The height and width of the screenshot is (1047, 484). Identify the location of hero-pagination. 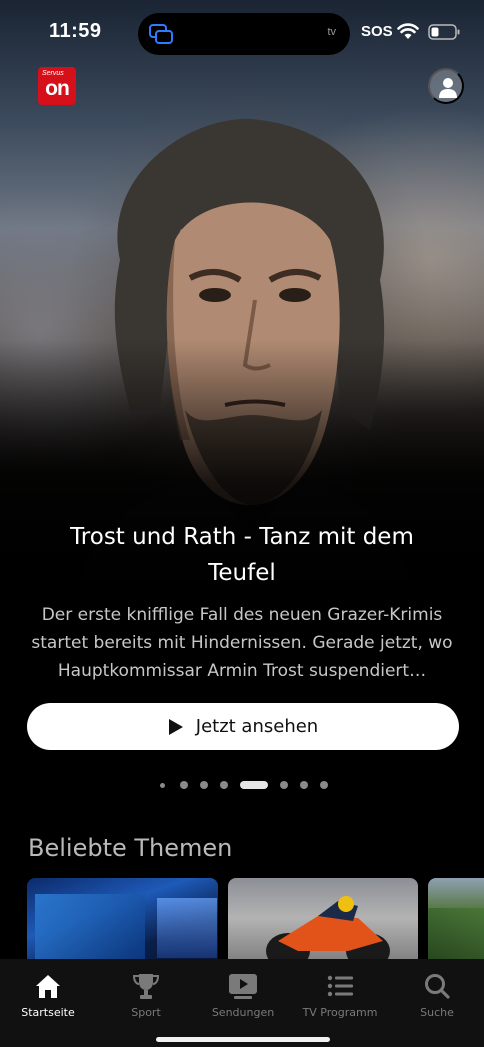
(242, 785).